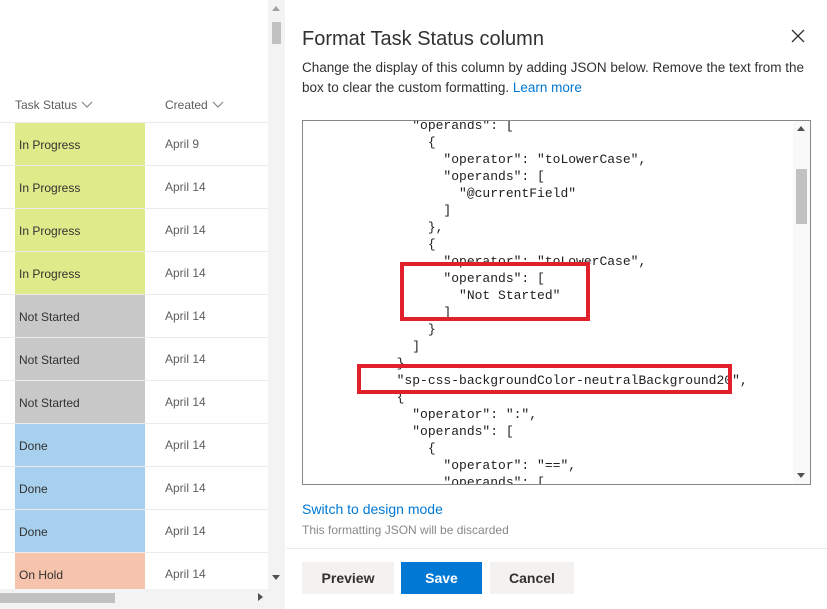  I want to click on cancel-button: Cancel, so click(532, 578).